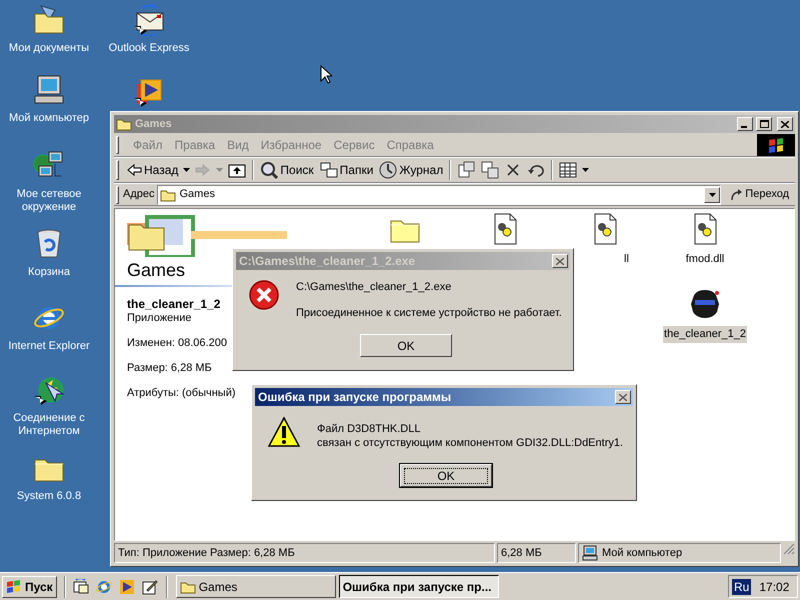 The width and height of the screenshot is (800, 600). Describe the element at coordinates (169, 368) in the screenshot. I see `file-detail: Размер: 6,28 МБ` at that location.